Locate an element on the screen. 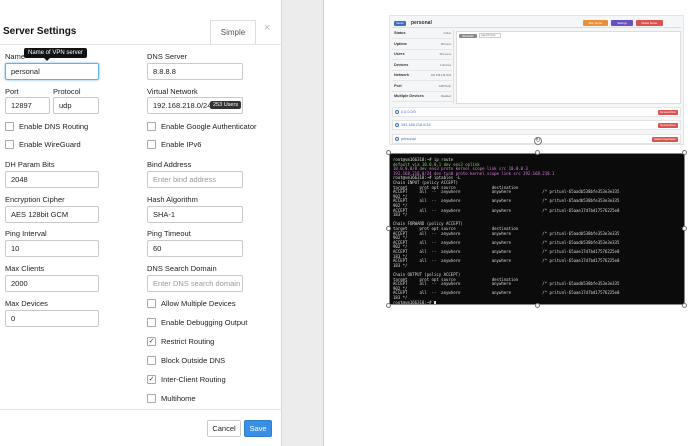 This screenshot has height=446, width=690. terminal-line-text: root@vm166318:~# is located at coordinates (413, 302).